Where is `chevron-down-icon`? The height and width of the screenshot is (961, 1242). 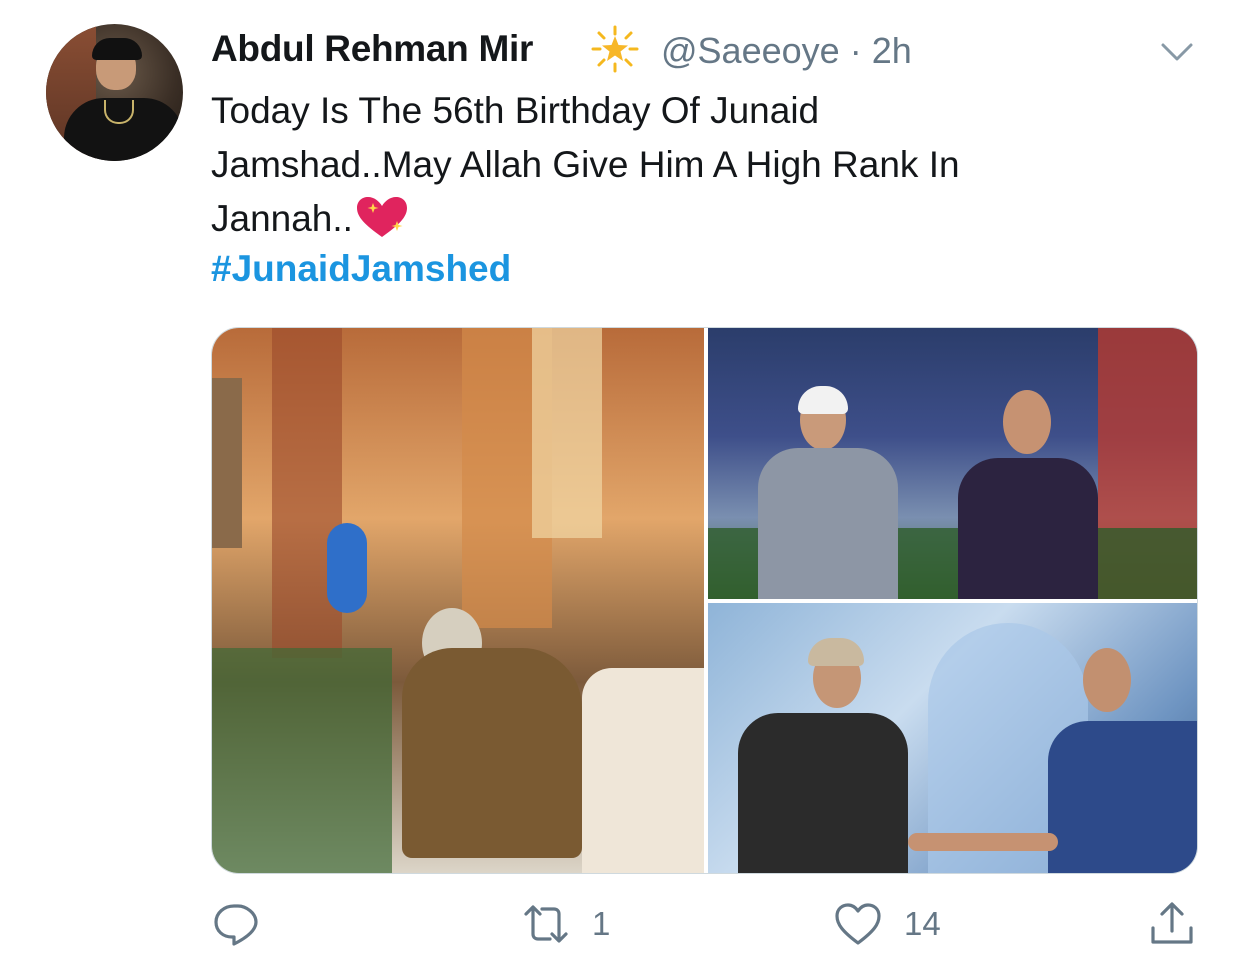
chevron-down-icon is located at coordinates (1177, 52).